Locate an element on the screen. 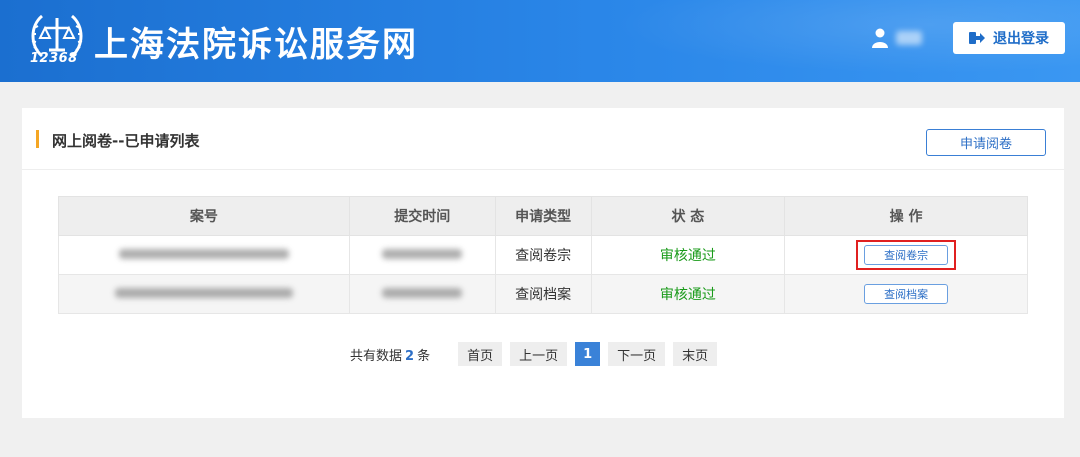 The width and height of the screenshot is (1080, 457). user-info is located at coordinates (897, 38).